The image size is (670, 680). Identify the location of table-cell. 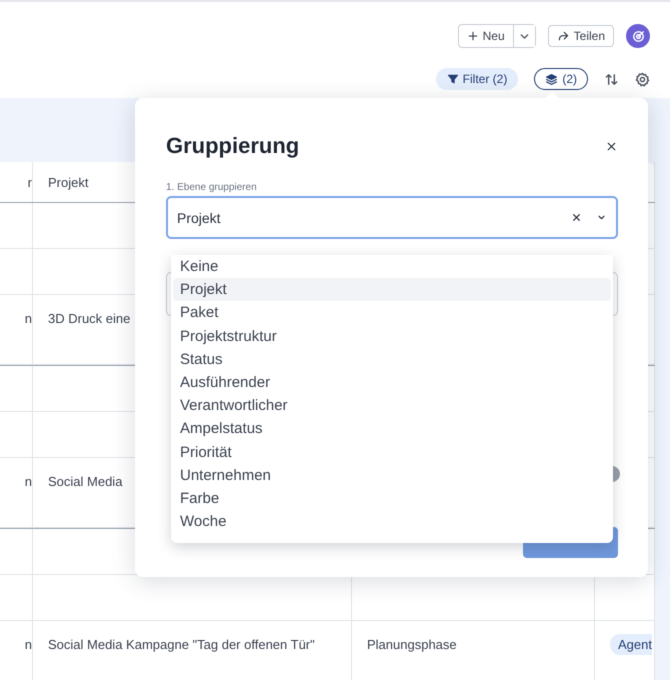
(16, 598).